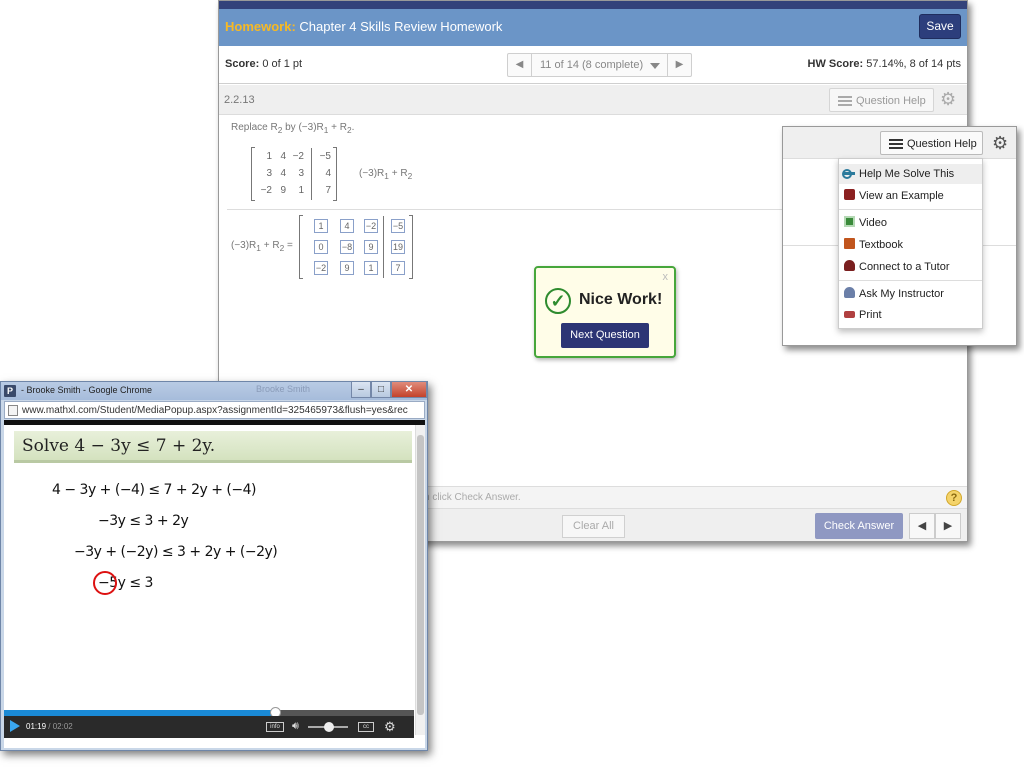  What do you see at coordinates (321, 247) in the screenshot?
I see `answer-cell: 0` at bounding box center [321, 247].